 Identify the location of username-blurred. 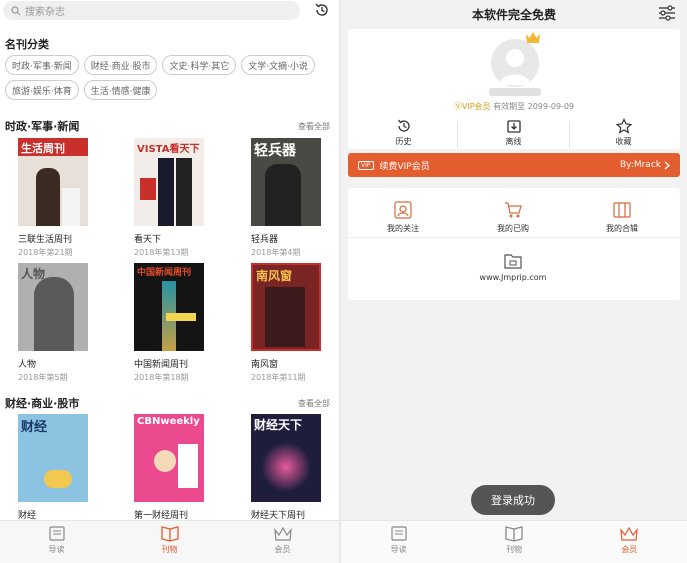
(515, 92).